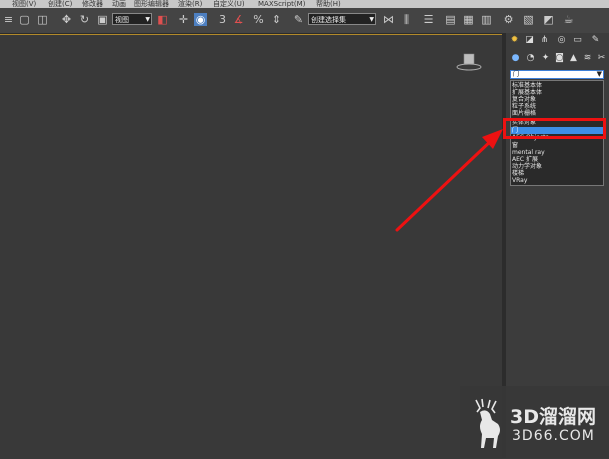 The image size is (609, 459). I want to click on watermark-title: 3D溜溜网, so click(553, 417).